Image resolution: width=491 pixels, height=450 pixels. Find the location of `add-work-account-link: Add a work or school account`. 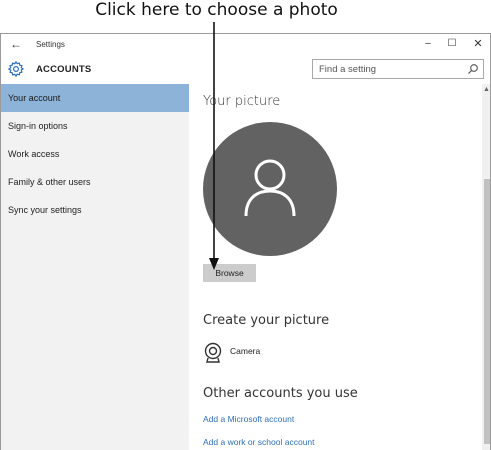

add-work-account-link: Add a work or school account is located at coordinates (259, 442).